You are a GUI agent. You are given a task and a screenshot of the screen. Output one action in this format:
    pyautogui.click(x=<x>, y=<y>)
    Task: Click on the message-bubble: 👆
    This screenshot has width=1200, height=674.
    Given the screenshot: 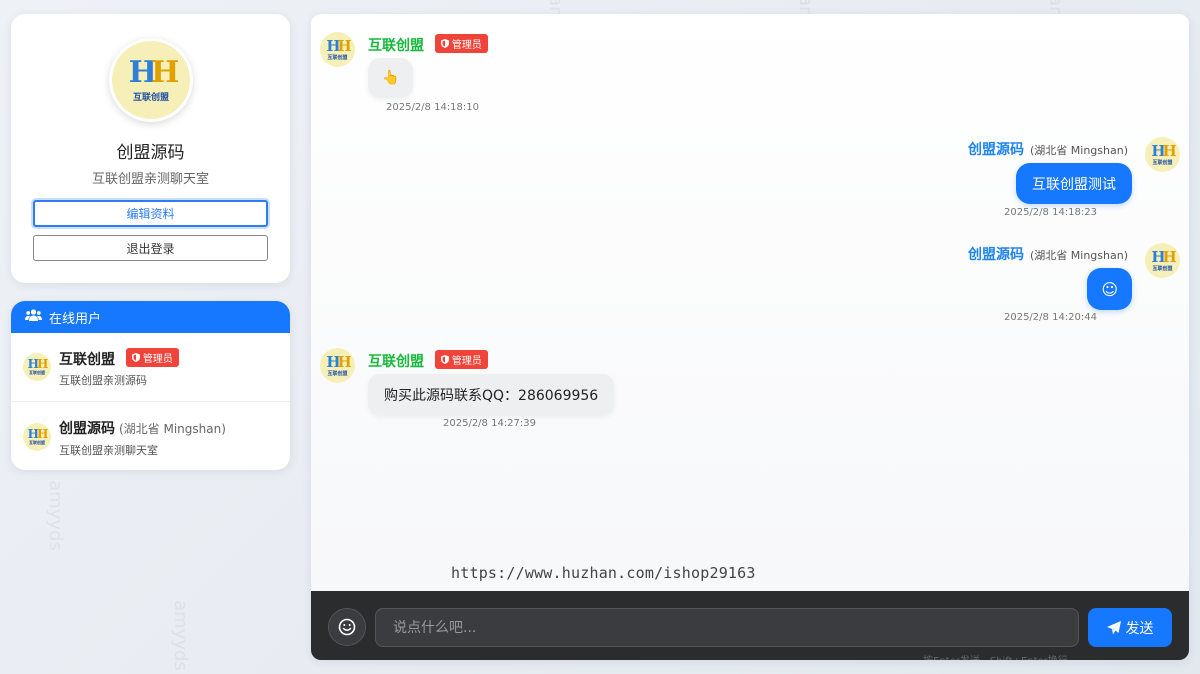 What is the action you would take?
    pyautogui.click(x=391, y=78)
    